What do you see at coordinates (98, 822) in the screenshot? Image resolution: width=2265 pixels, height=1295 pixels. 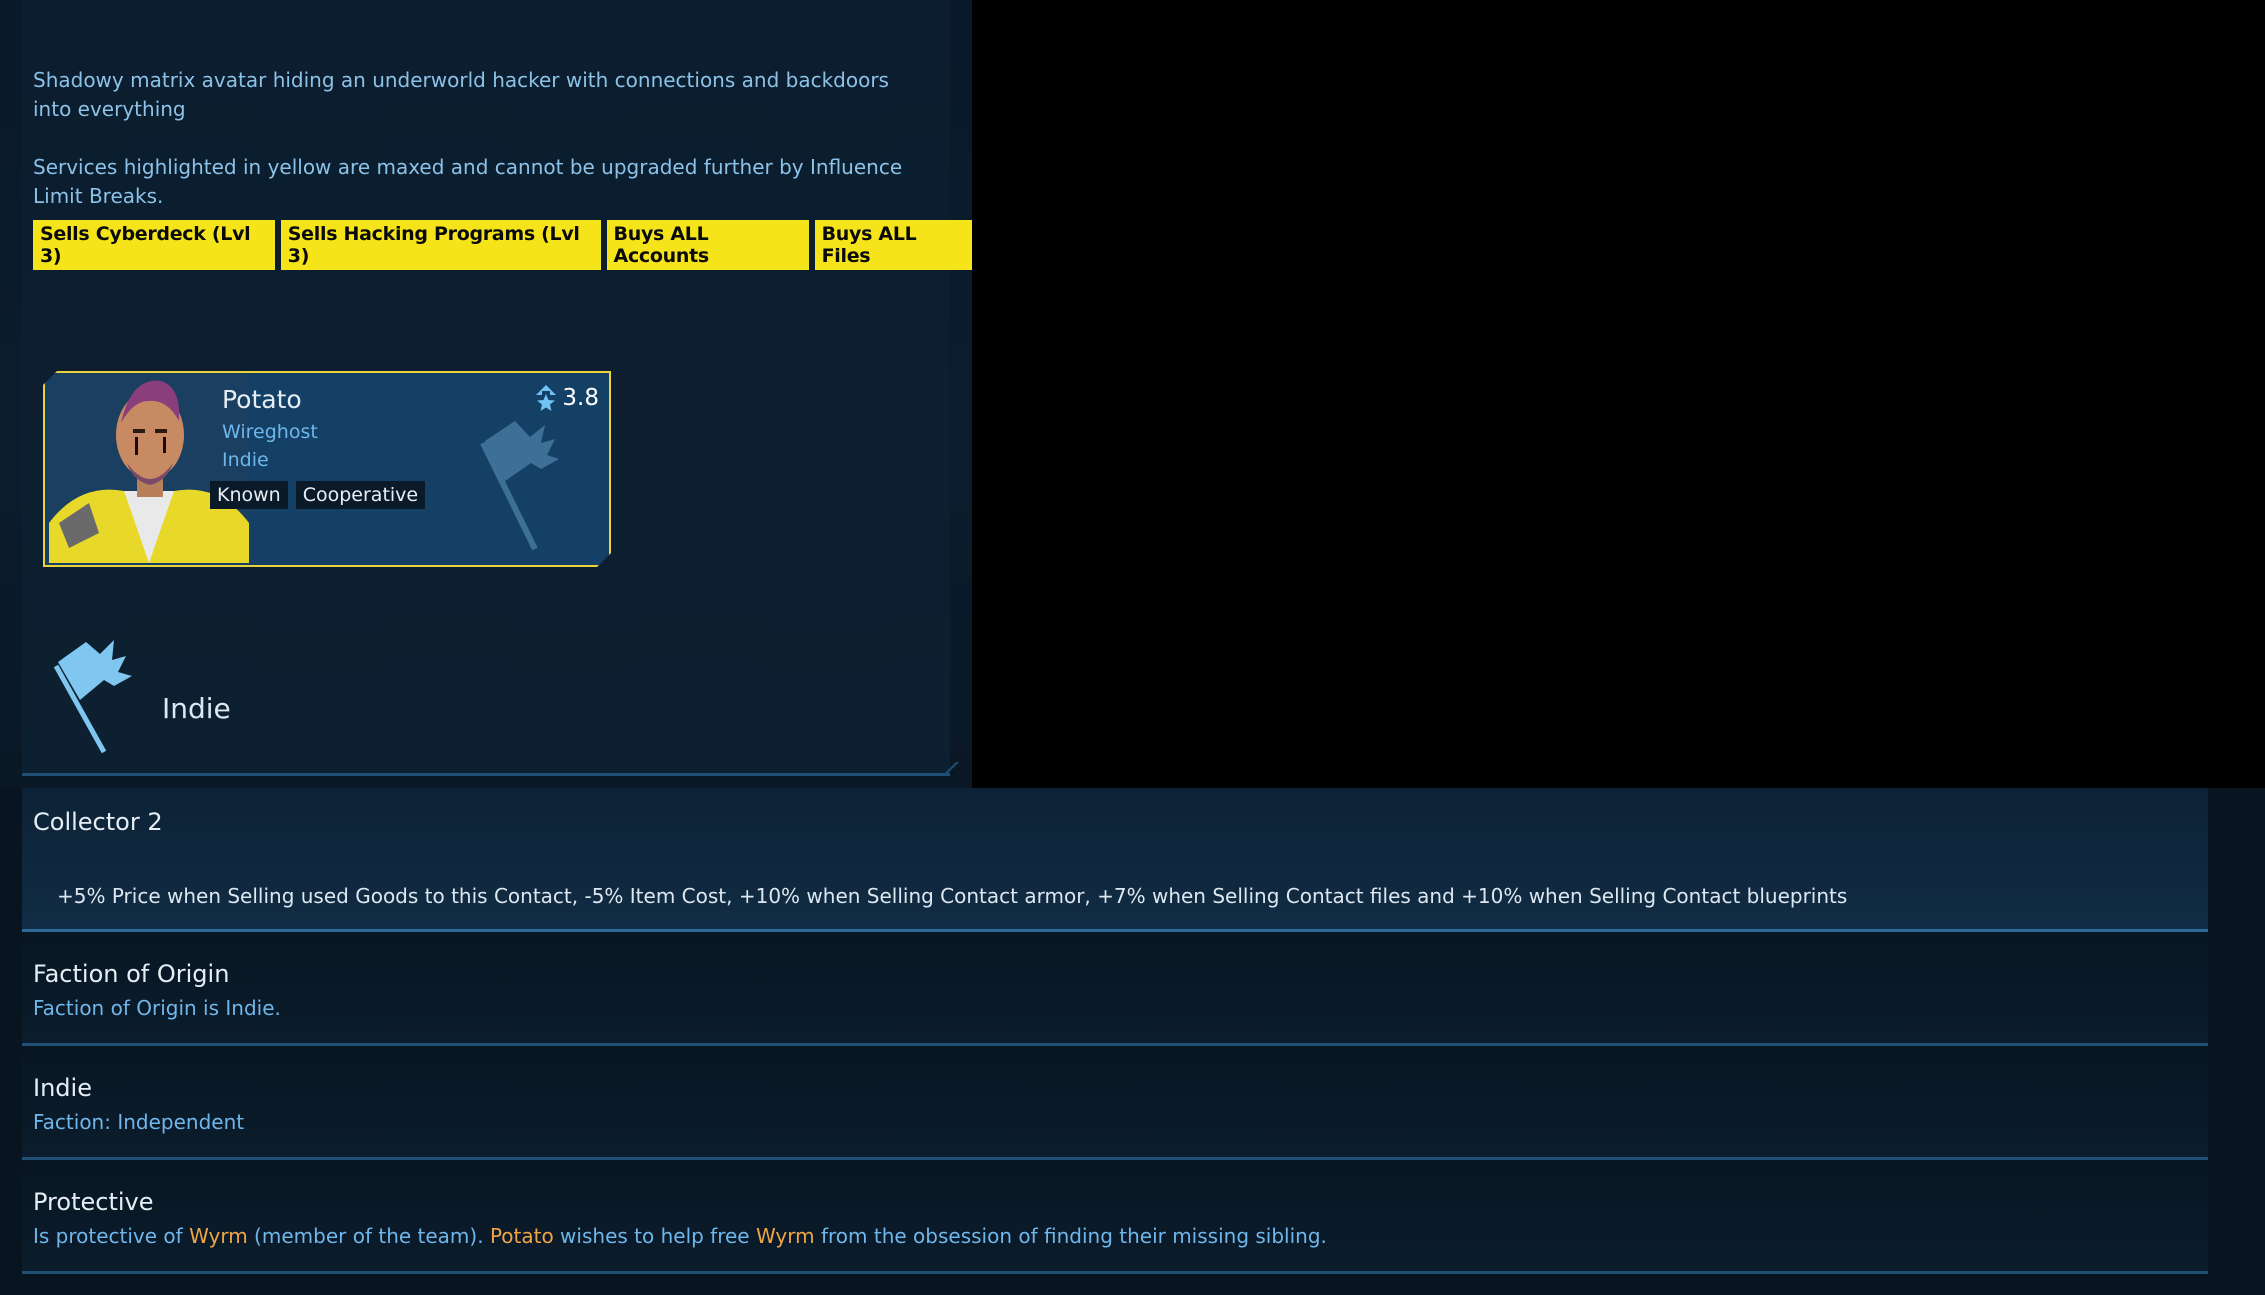 I see `trait-title: Collector 2` at bounding box center [98, 822].